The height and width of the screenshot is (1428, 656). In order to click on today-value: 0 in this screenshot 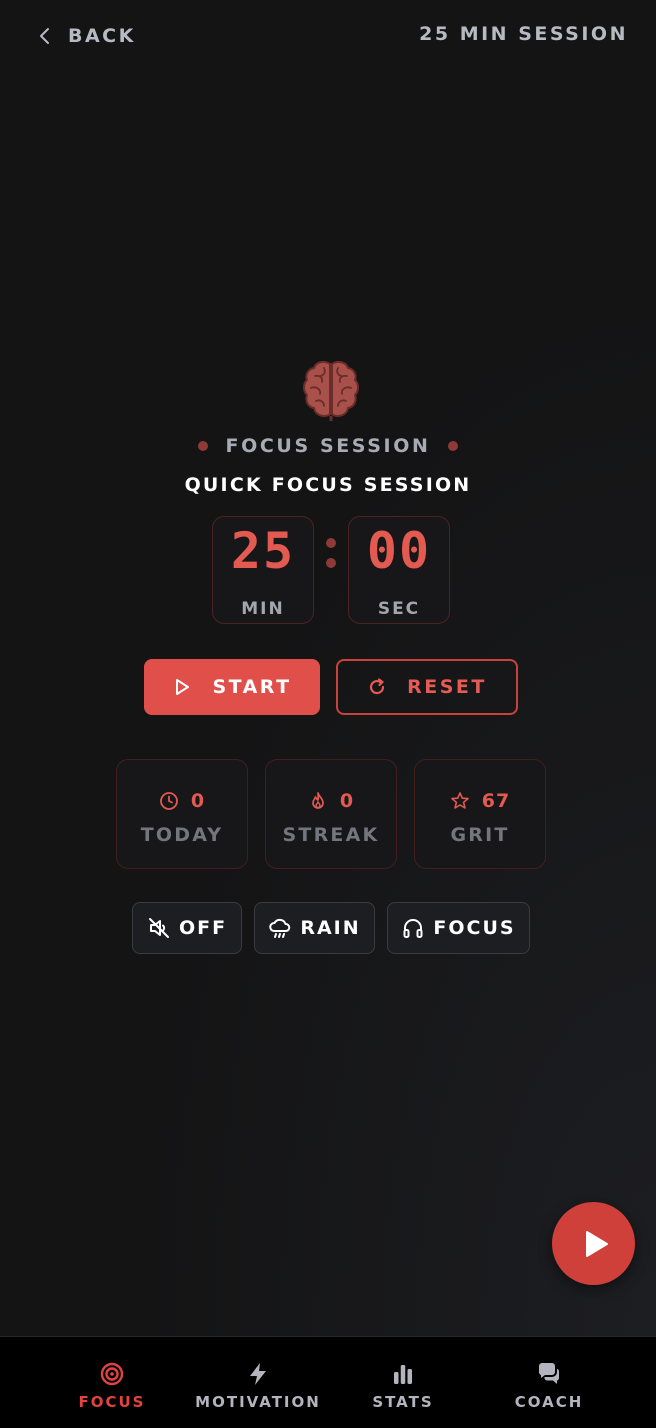, I will do `click(198, 801)`.